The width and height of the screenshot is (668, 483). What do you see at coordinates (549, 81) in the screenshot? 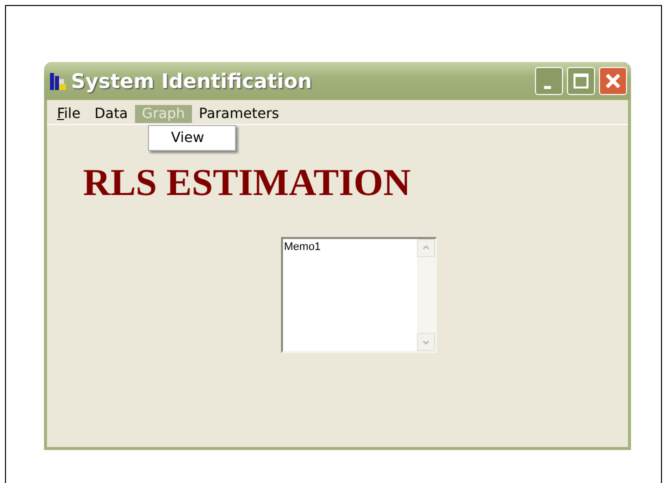
I see `minimize-button` at bounding box center [549, 81].